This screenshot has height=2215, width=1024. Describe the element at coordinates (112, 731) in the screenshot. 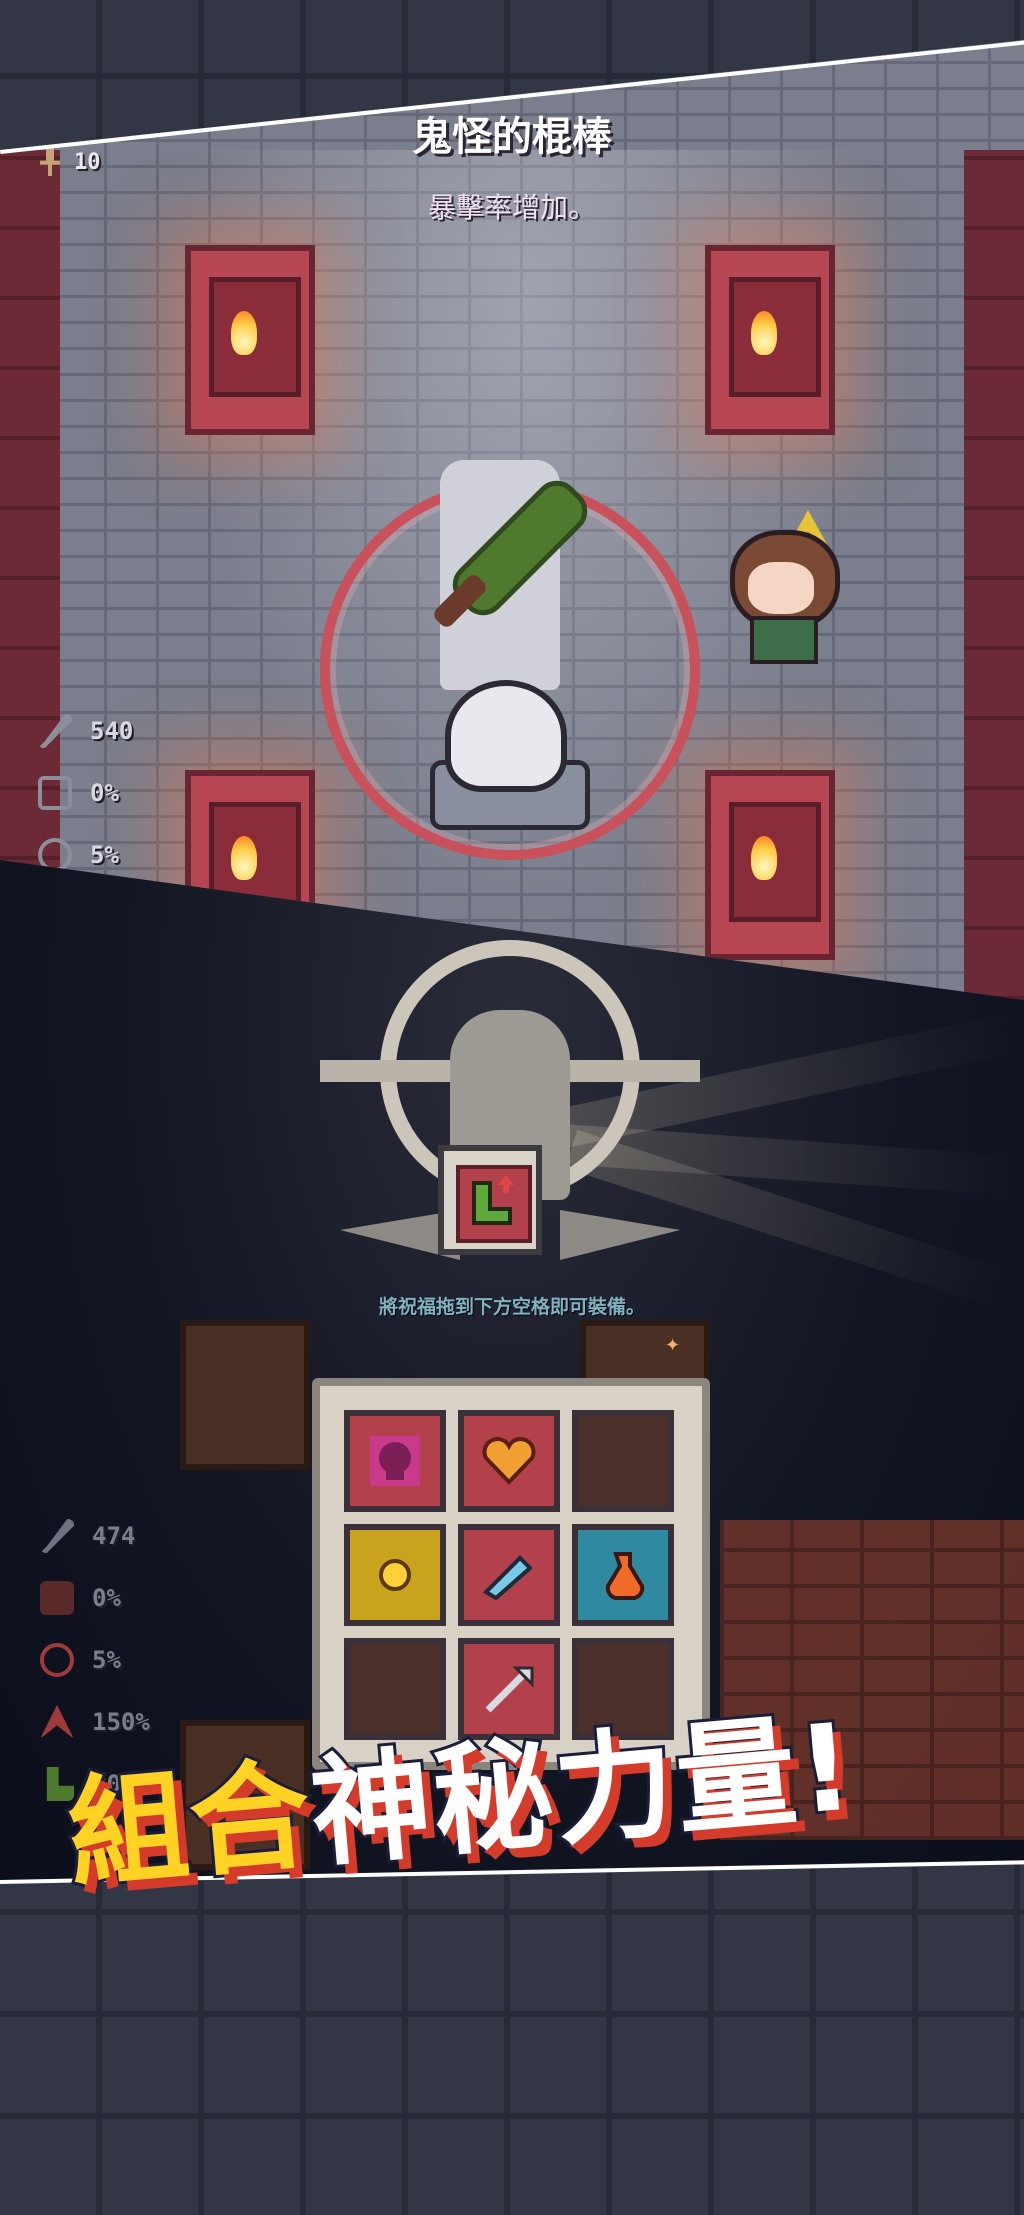

I see `stat-value: 540` at that location.